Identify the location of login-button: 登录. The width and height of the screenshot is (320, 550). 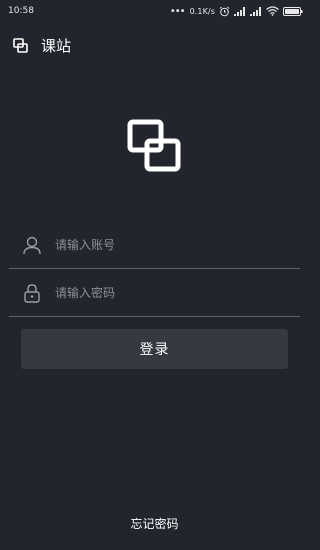
(154, 349).